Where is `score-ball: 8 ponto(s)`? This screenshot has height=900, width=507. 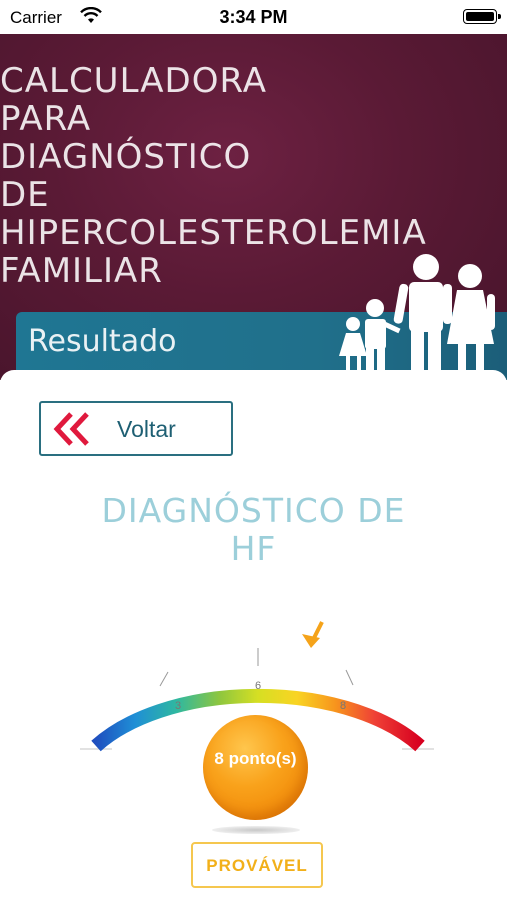 score-ball: 8 ponto(s) is located at coordinates (255, 767).